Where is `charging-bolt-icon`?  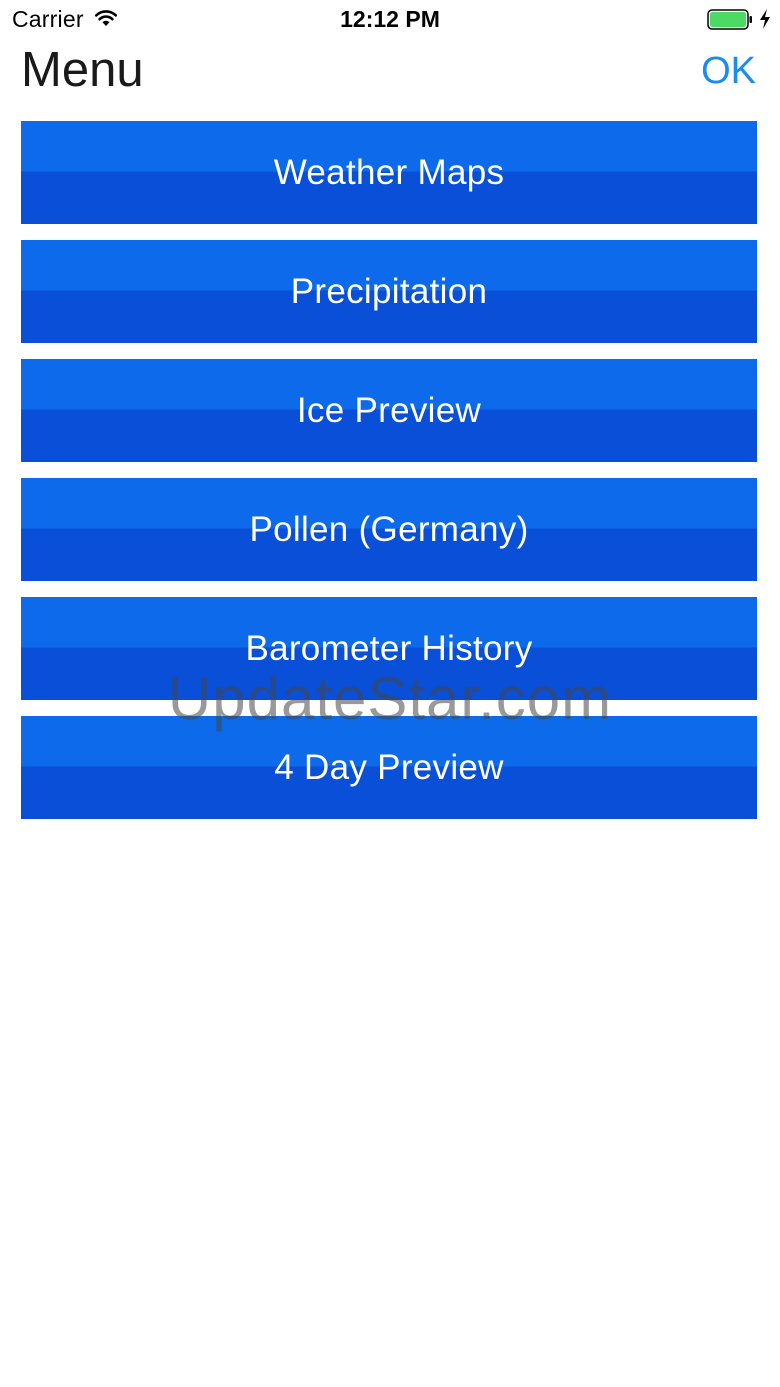 charging-bolt-icon is located at coordinates (765, 19).